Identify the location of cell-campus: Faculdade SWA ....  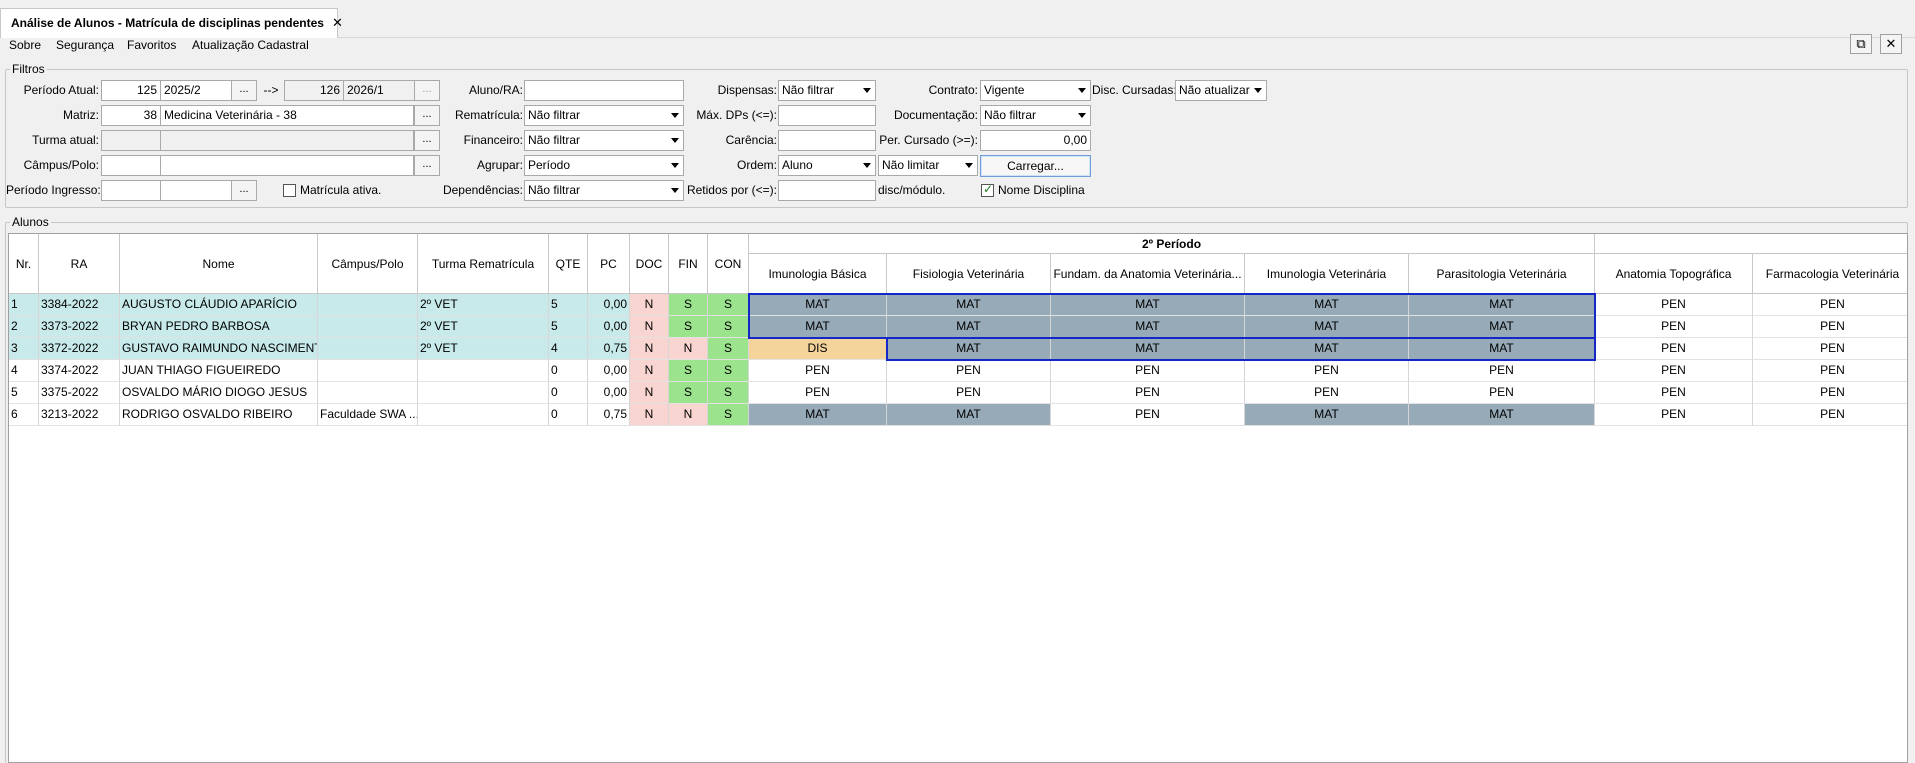
(368, 415).